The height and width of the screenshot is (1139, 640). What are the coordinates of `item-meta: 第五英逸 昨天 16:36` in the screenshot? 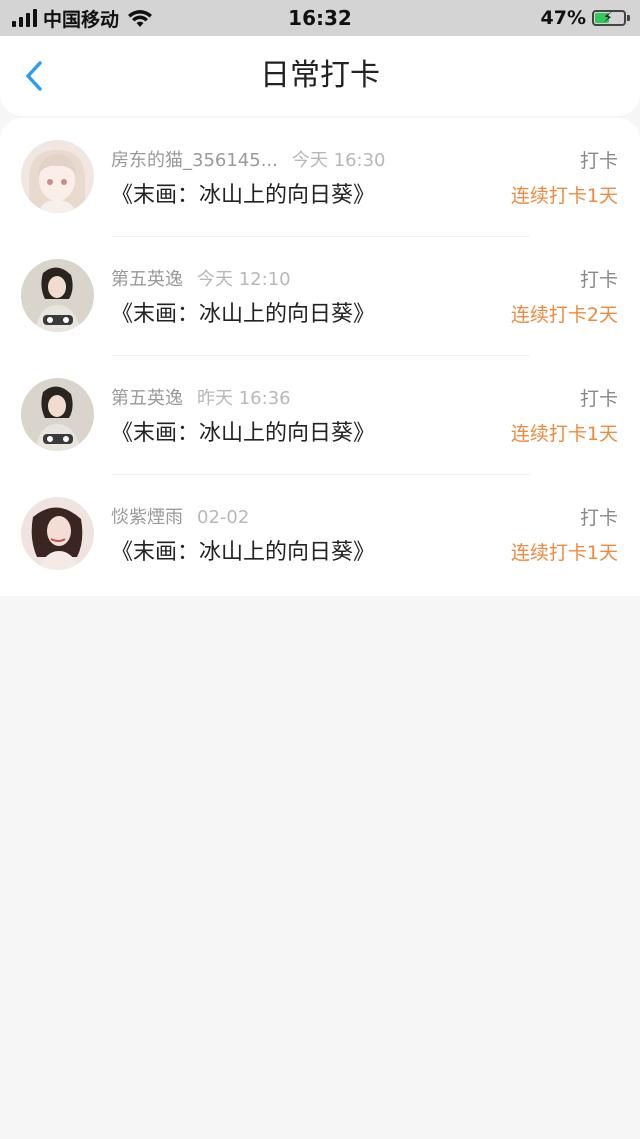 It's located at (201, 397).